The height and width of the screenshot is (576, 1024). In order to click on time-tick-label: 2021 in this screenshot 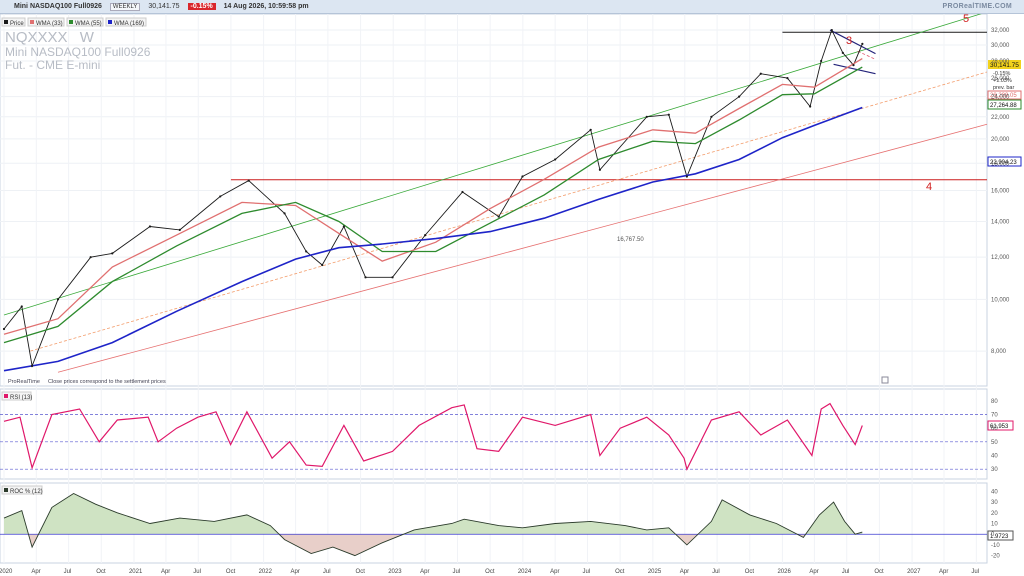, I will do `click(136, 572)`.